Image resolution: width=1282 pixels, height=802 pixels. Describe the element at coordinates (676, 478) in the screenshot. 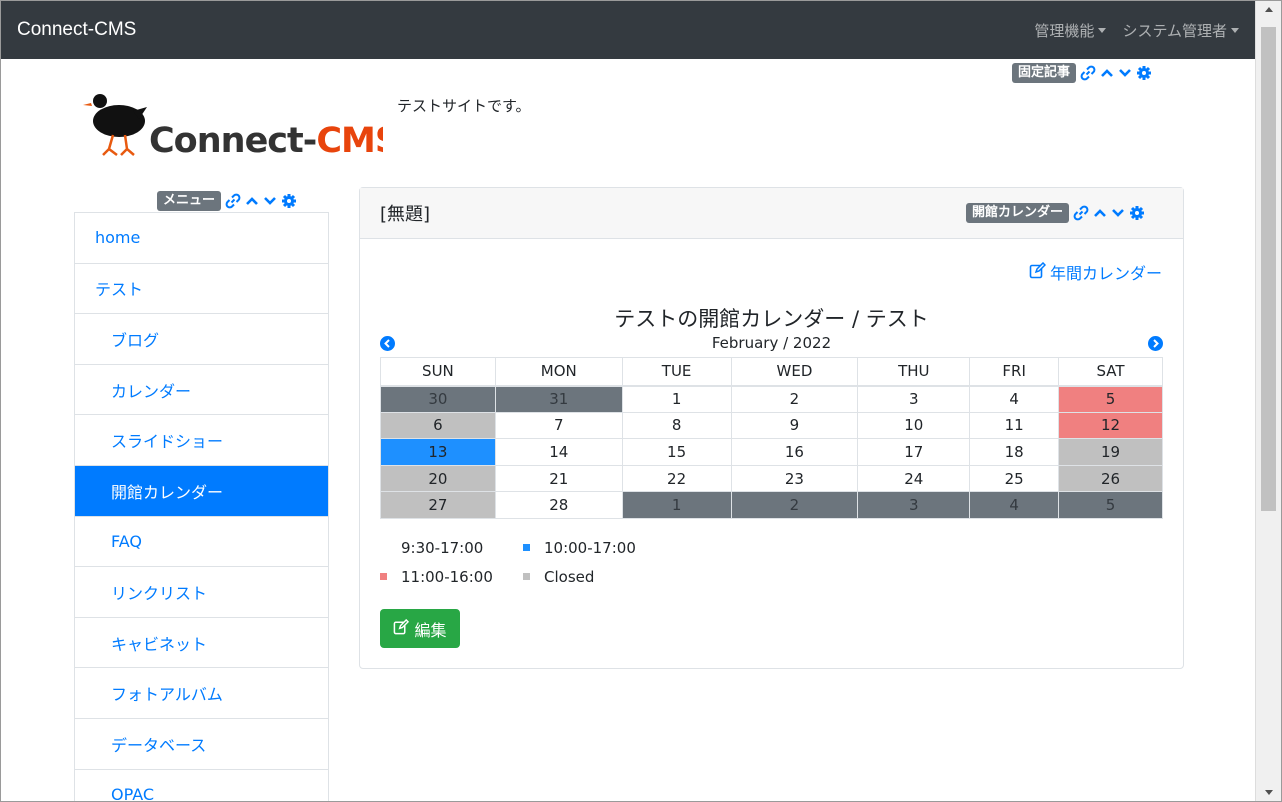

I see `calendar-day-cell: 22` at that location.